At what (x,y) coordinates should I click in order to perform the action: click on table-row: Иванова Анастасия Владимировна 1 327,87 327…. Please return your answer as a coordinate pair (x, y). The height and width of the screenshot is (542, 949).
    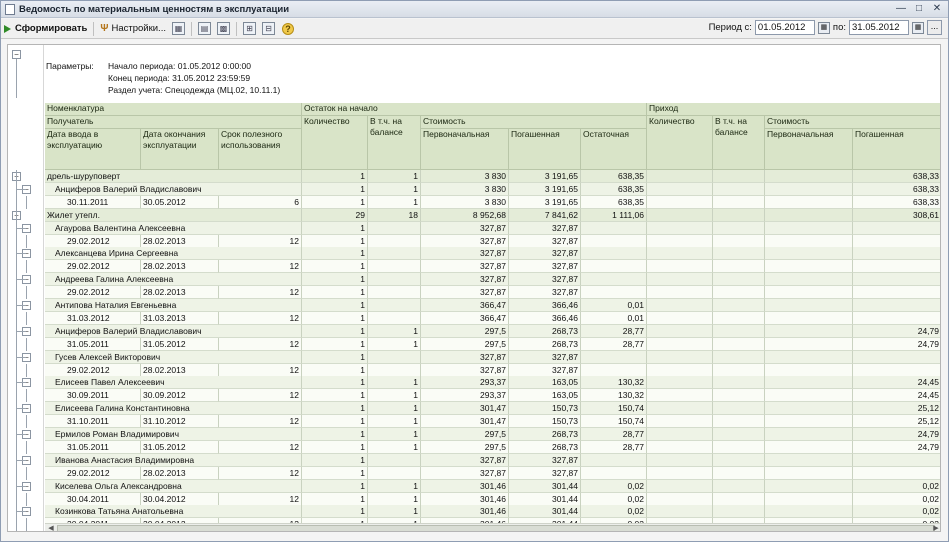
    Looking at the image, I should click on (492, 460).